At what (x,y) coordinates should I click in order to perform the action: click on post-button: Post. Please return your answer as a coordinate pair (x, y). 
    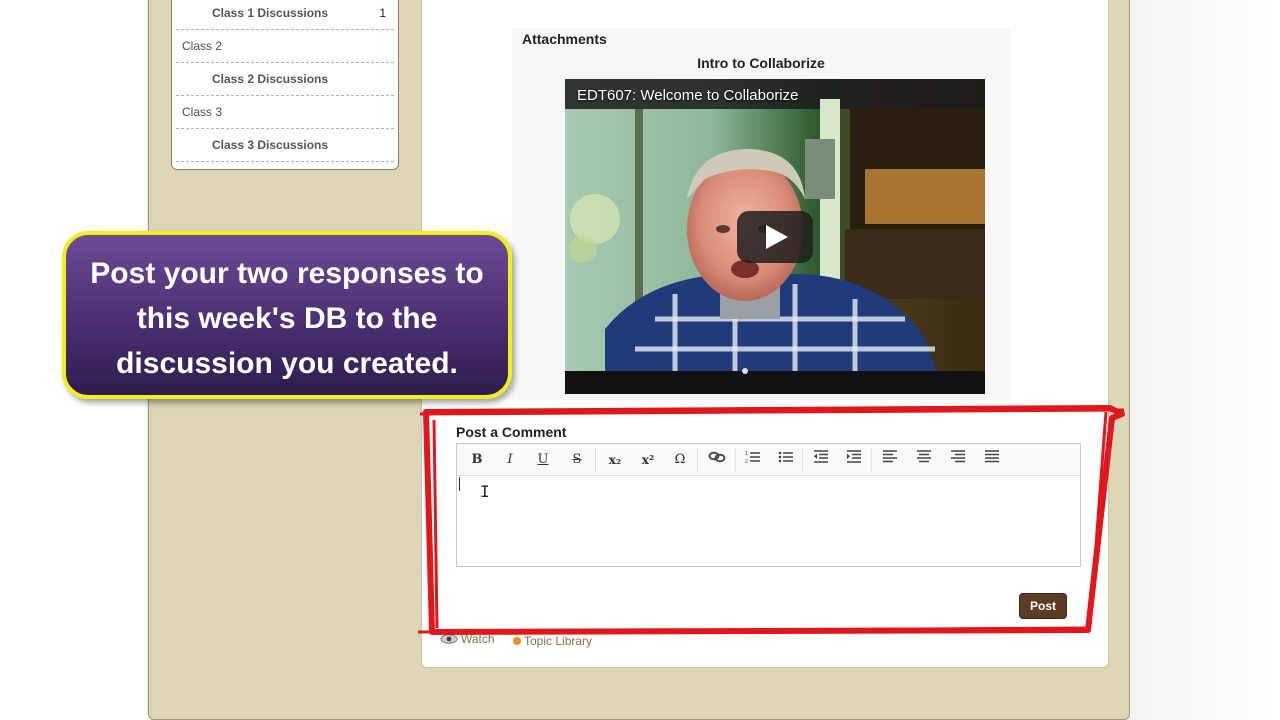
    Looking at the image, I should click on (1043, 606).